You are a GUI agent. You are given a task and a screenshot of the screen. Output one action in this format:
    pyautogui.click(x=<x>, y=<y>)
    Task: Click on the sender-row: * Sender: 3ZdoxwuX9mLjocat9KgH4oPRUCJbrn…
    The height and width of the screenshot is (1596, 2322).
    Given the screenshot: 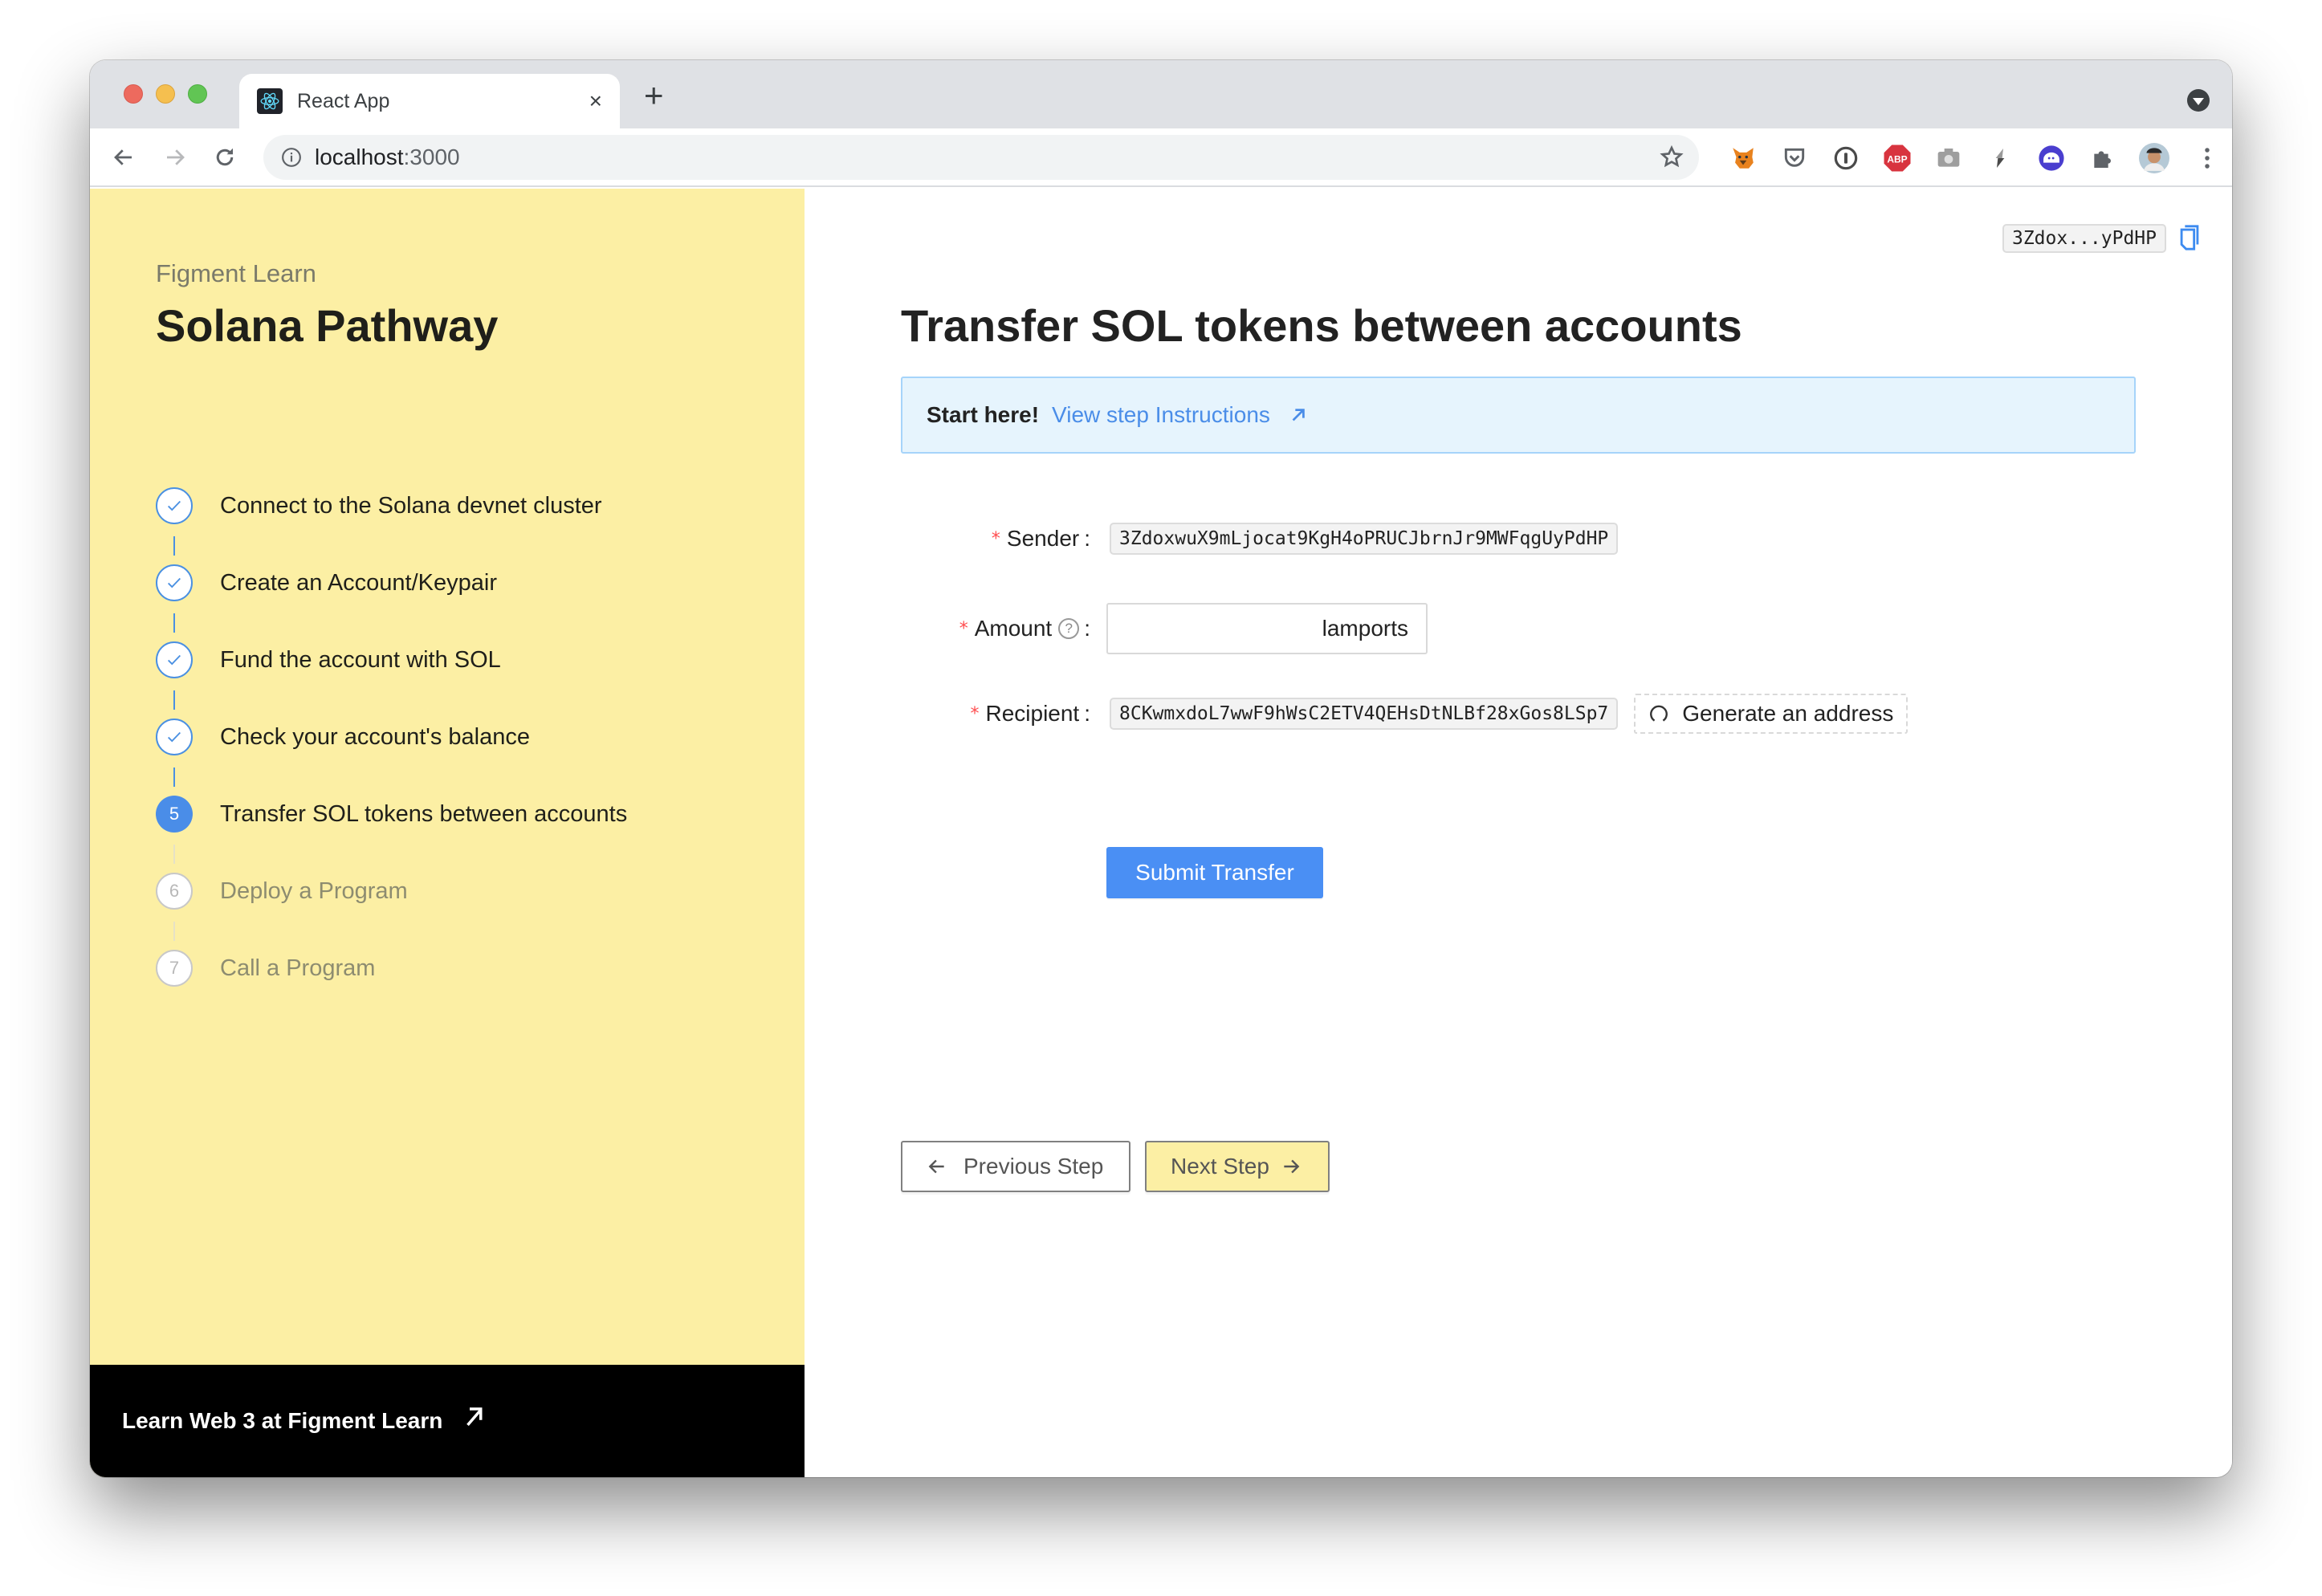 What is the action you would take?
    pyautogui.click(x=1447, y=538)
    